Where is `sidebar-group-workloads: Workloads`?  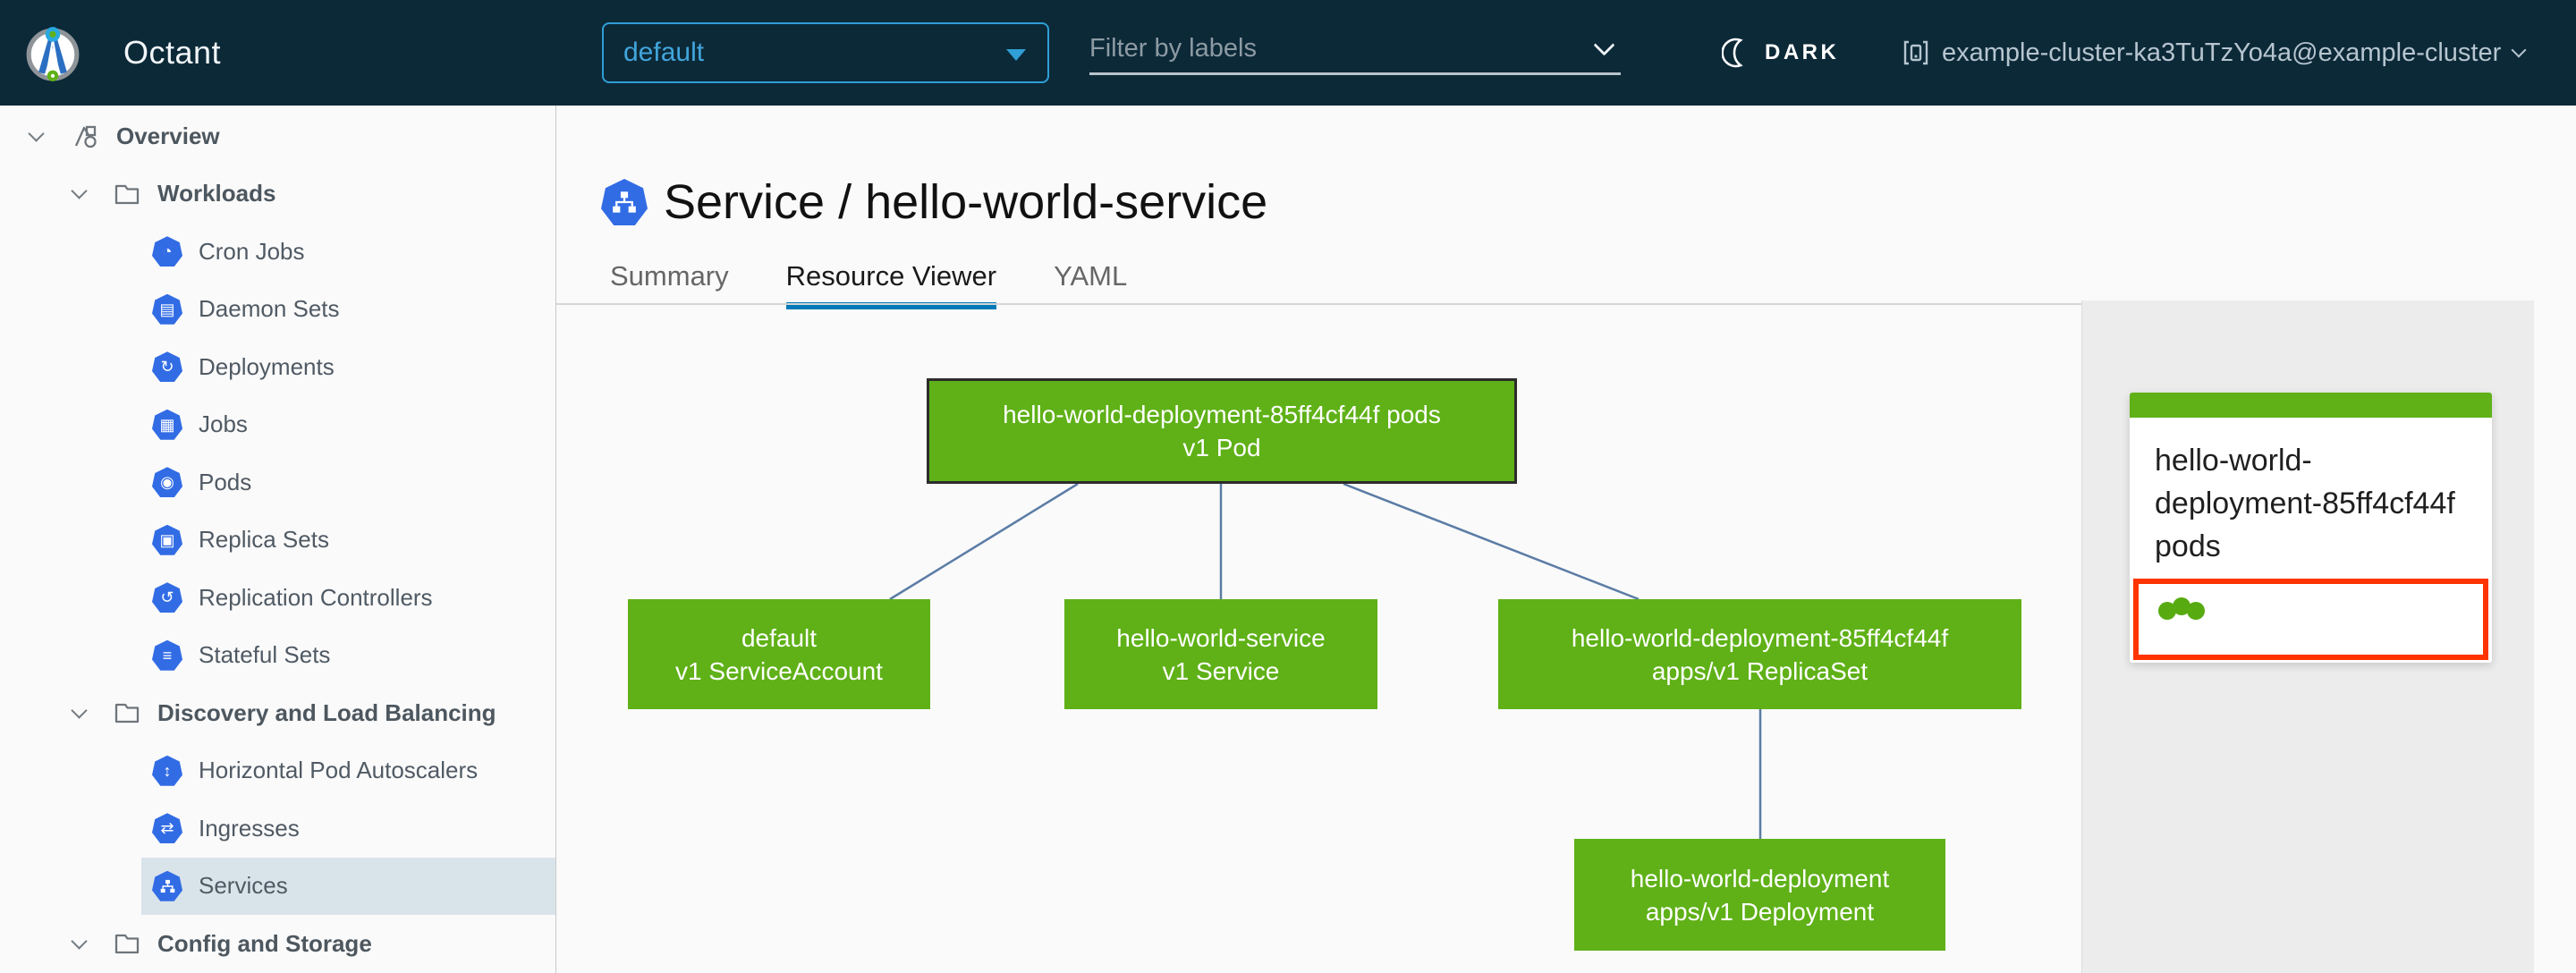
sidebar-group-workloads: Workloads is located at coordinates (277, 194).